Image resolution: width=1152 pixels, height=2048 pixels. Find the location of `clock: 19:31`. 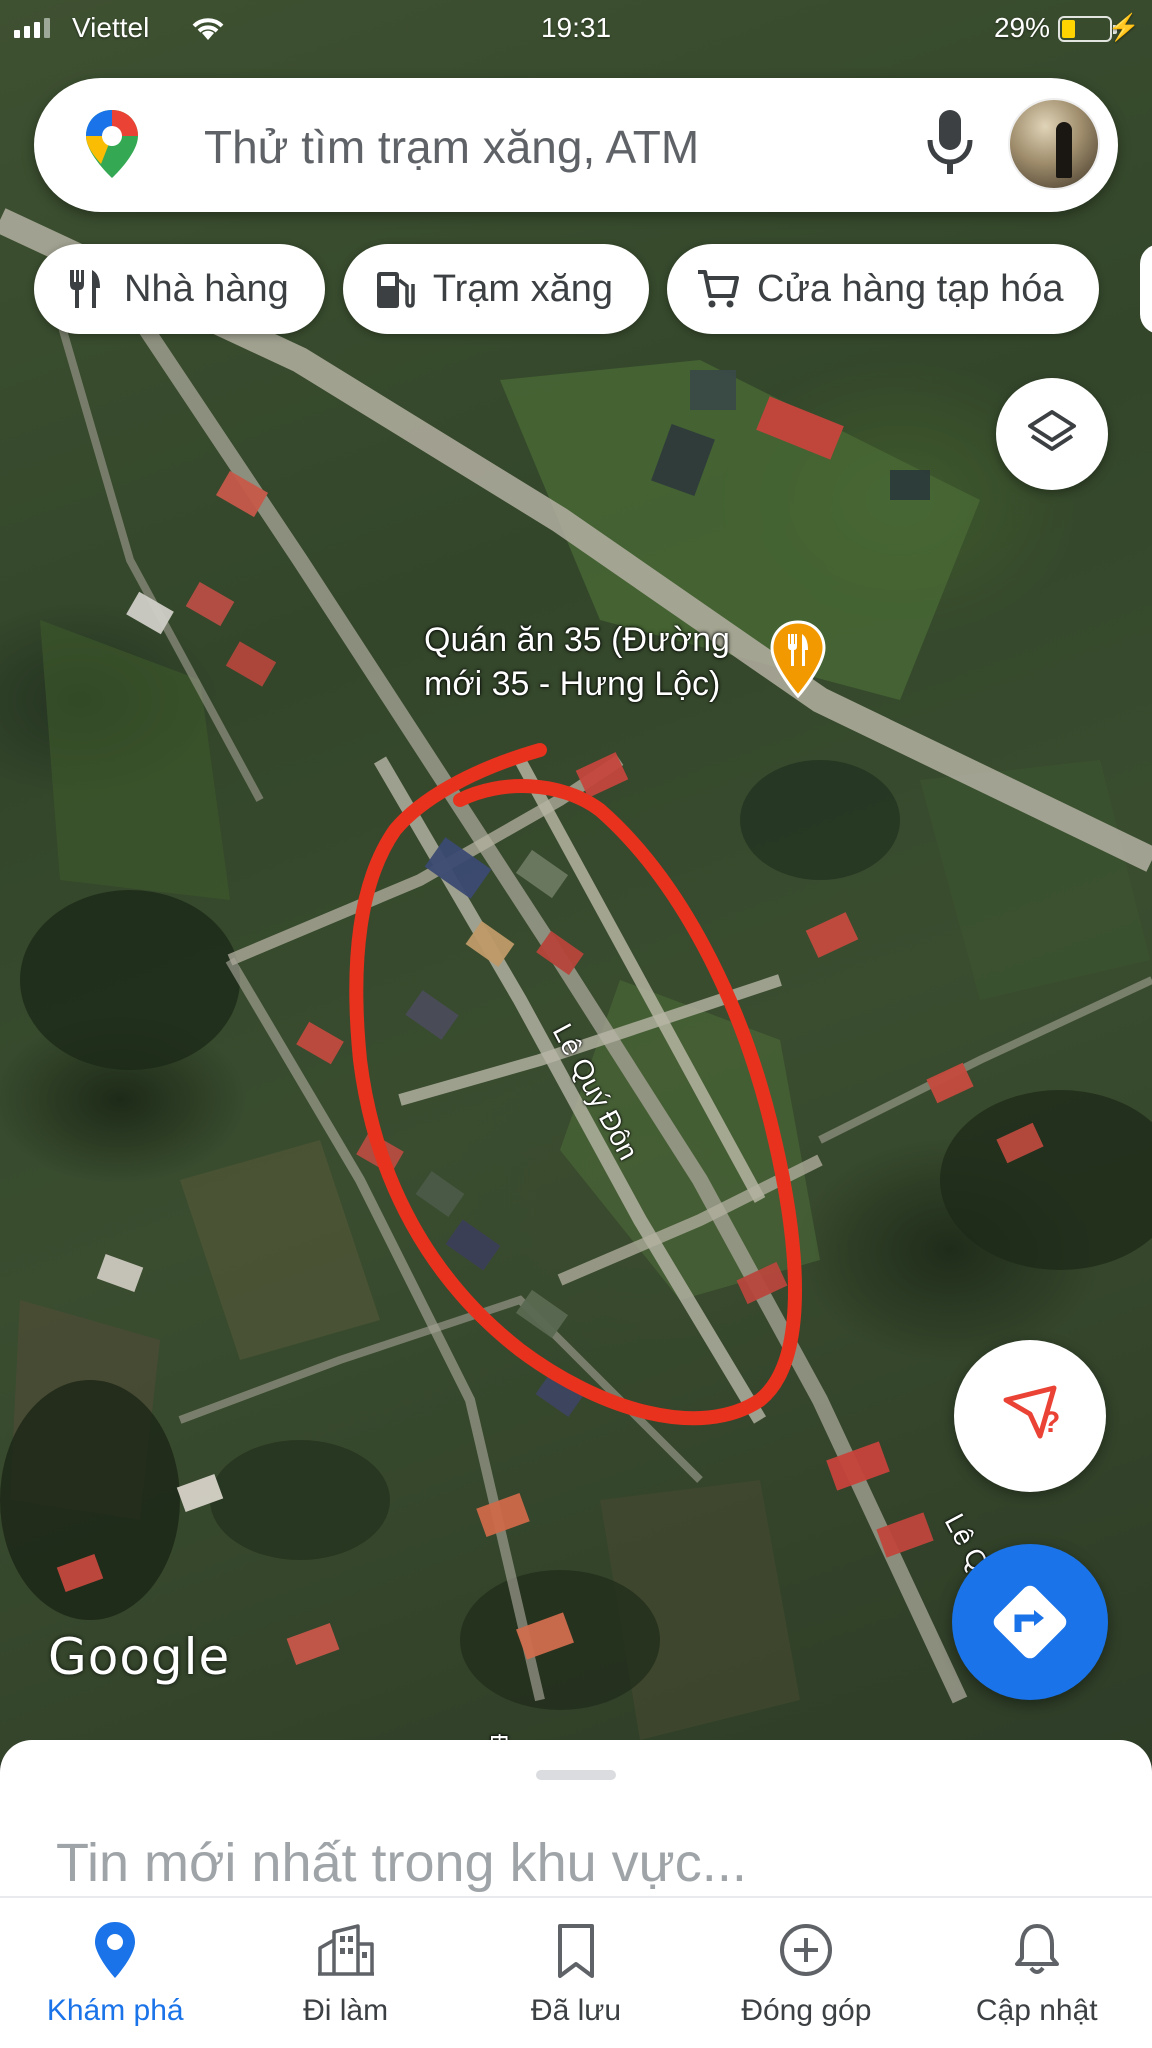

clock: 19:31 is located at coordinates (576, 27).